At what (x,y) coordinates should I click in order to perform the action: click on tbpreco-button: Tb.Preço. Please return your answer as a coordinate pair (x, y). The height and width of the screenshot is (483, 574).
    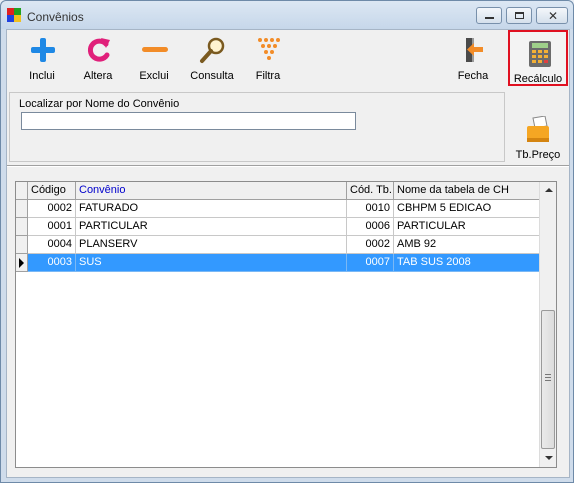
    Looking at the image, I should click on (538, 136).